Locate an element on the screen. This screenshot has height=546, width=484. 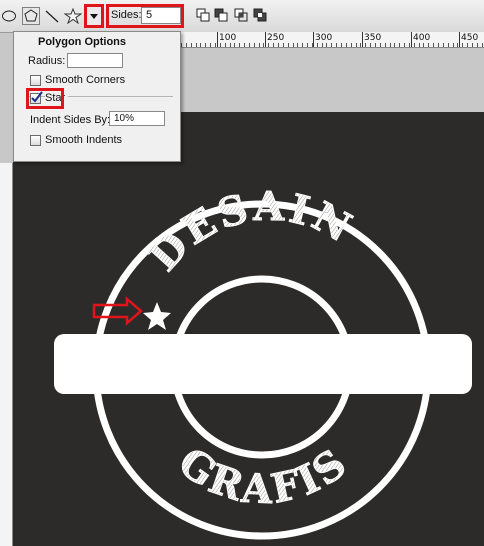
badge-bottom-text: GRAFIS is located at coordinates (261, 476).